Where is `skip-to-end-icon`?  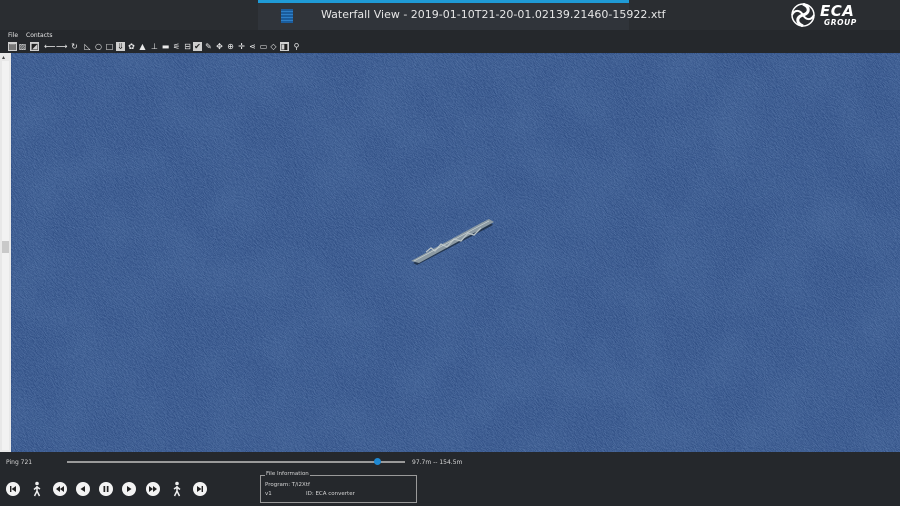
skip-to-end-icon is located at coordinates (200, 489).